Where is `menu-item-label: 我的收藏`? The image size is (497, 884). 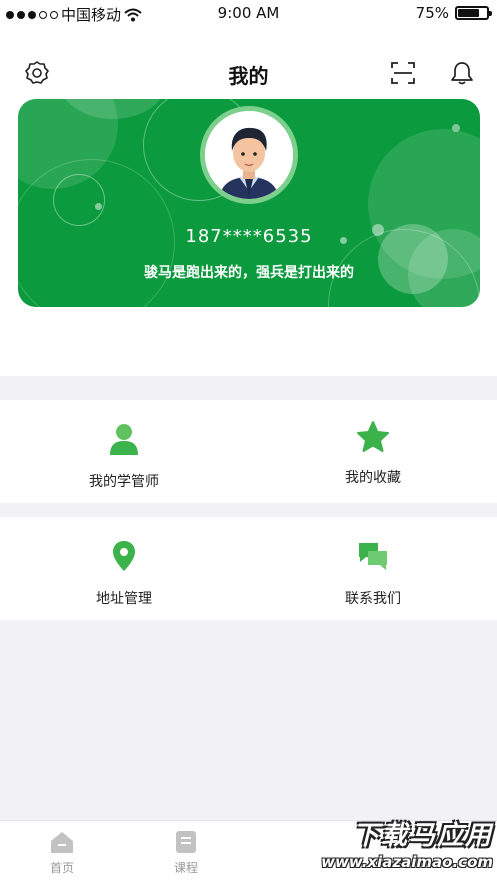 menu-item-label: 我的收藏 is located at coordinates (373, 478).